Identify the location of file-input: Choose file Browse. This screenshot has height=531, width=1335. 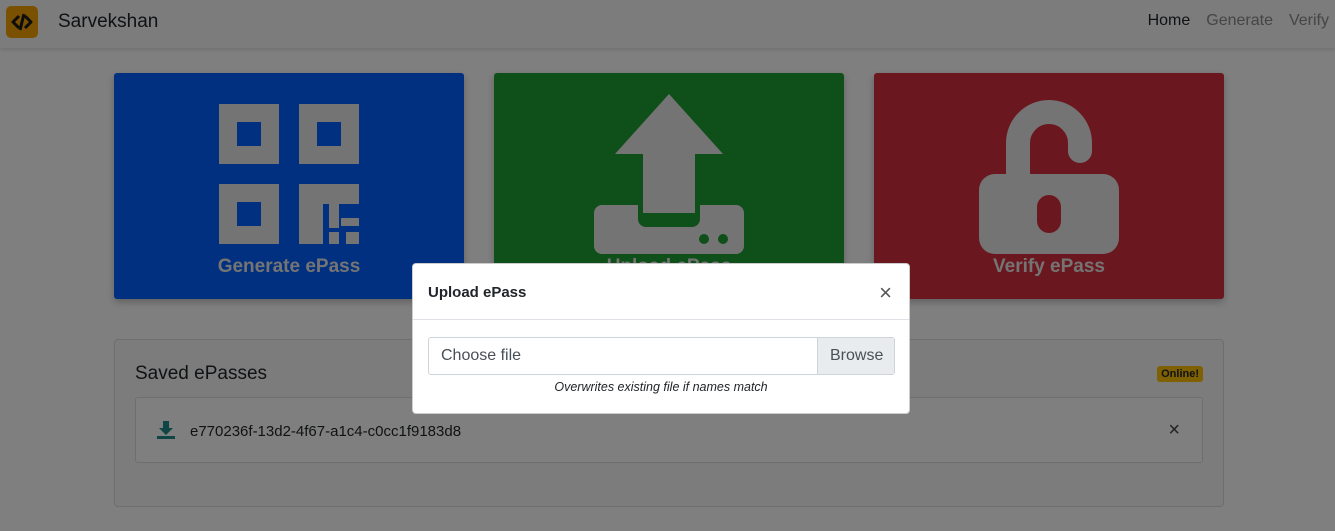
(661, 356).